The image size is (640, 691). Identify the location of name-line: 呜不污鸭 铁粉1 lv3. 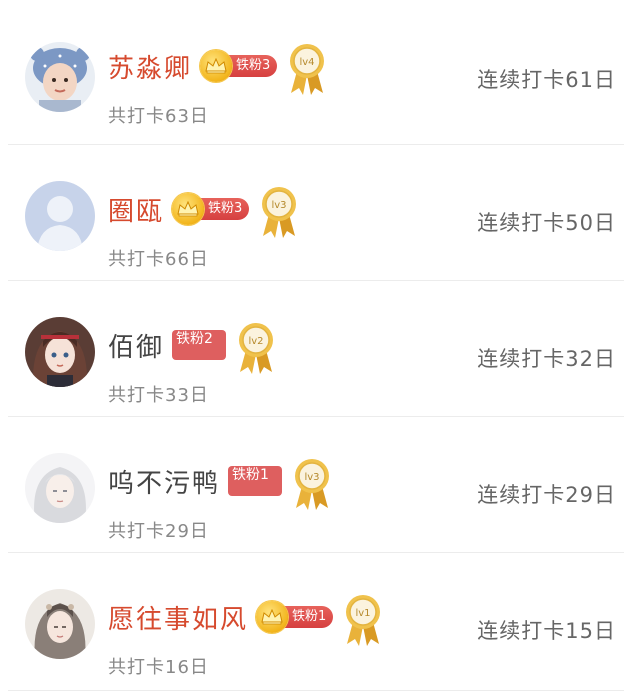
(220, 483).